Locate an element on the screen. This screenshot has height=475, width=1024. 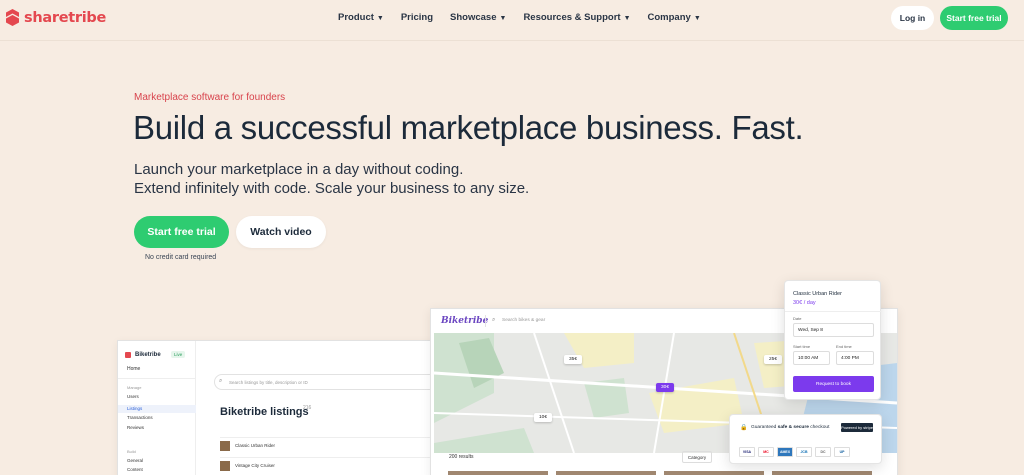
nav-resources: Resources & Support ▼ is located at coordinates (576, 17).